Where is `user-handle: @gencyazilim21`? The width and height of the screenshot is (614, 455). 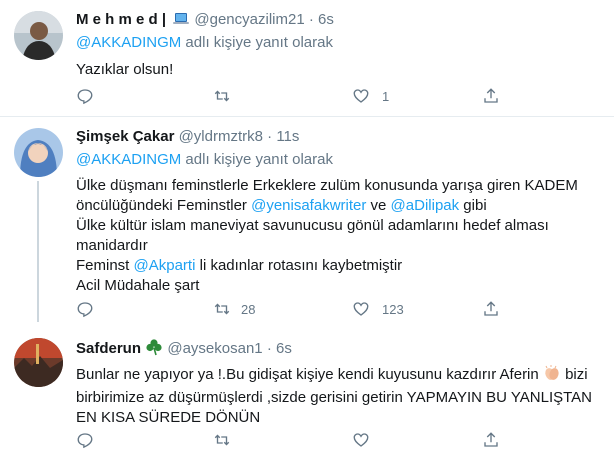 user-handle: @gencyazilim21 is located at coordinates (249, 19).